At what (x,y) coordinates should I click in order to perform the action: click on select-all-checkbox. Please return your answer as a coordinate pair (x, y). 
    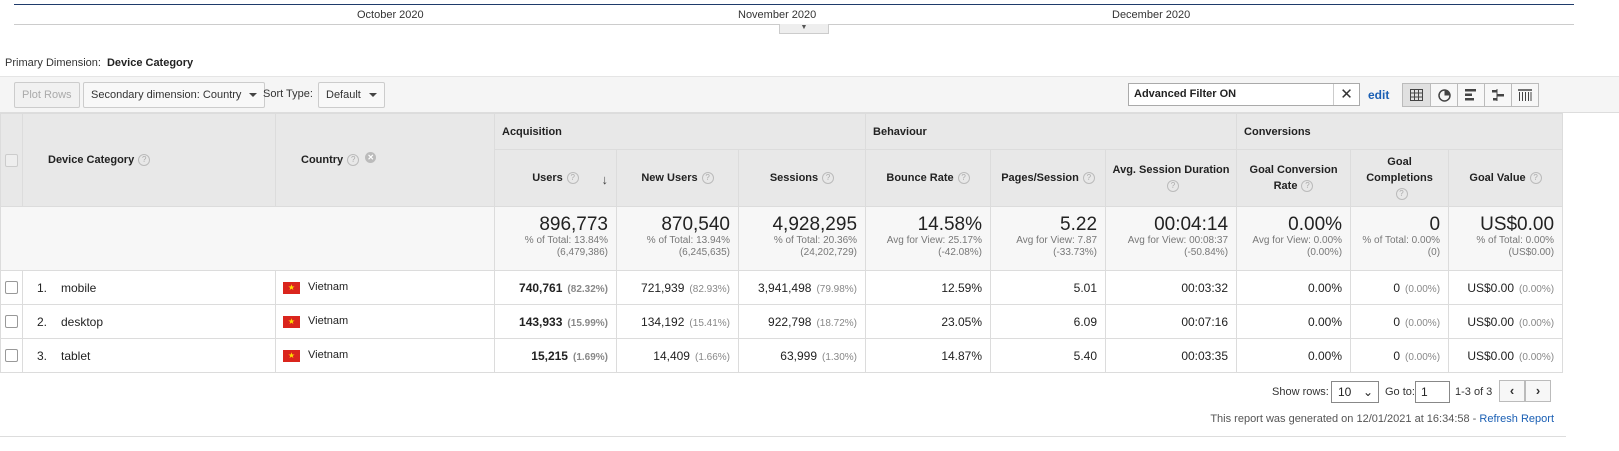
    Looking at the image, I should click on (11, 160).